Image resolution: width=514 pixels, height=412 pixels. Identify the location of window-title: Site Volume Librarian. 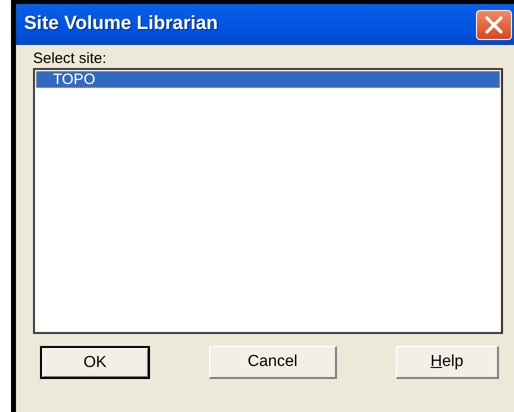
(121, 24).